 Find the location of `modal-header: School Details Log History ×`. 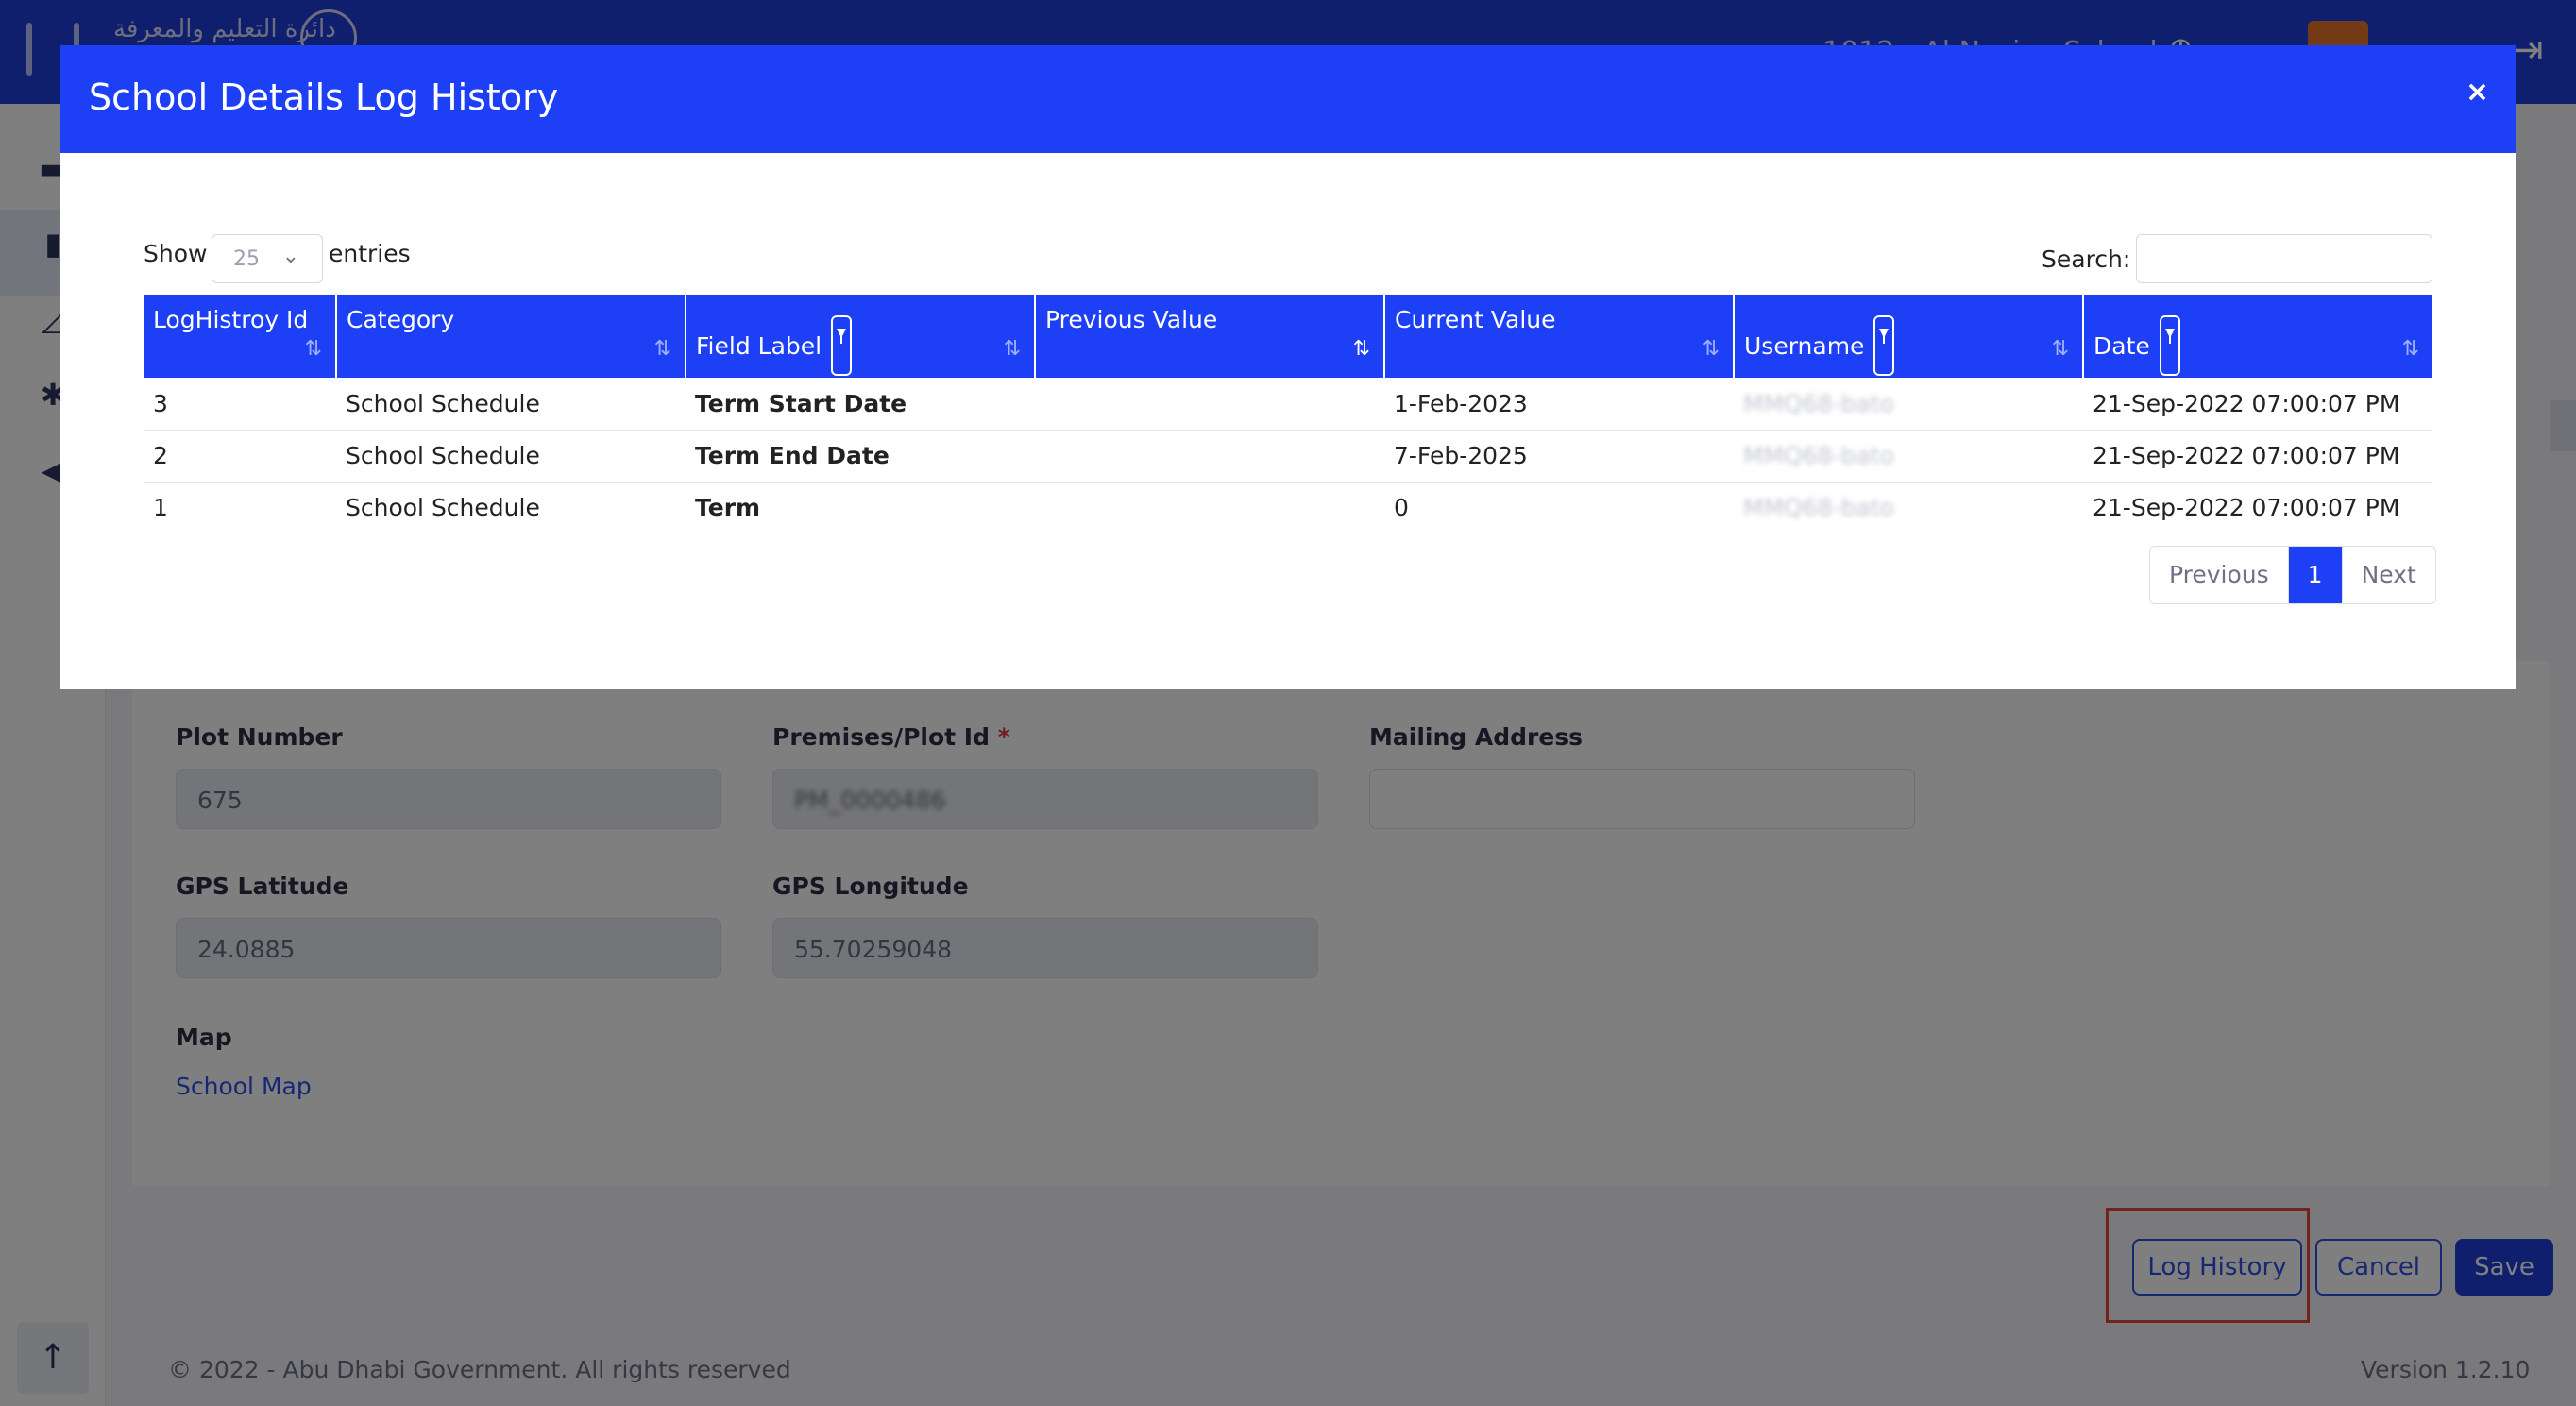

modal-header: School Details Log History × is located at coordinates (1288, 99).